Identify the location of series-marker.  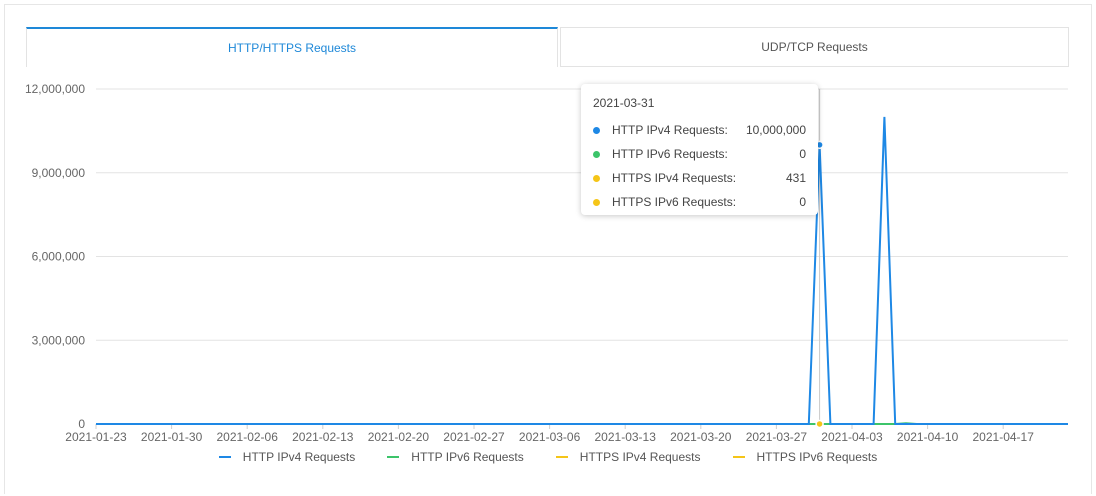
(819, 424).